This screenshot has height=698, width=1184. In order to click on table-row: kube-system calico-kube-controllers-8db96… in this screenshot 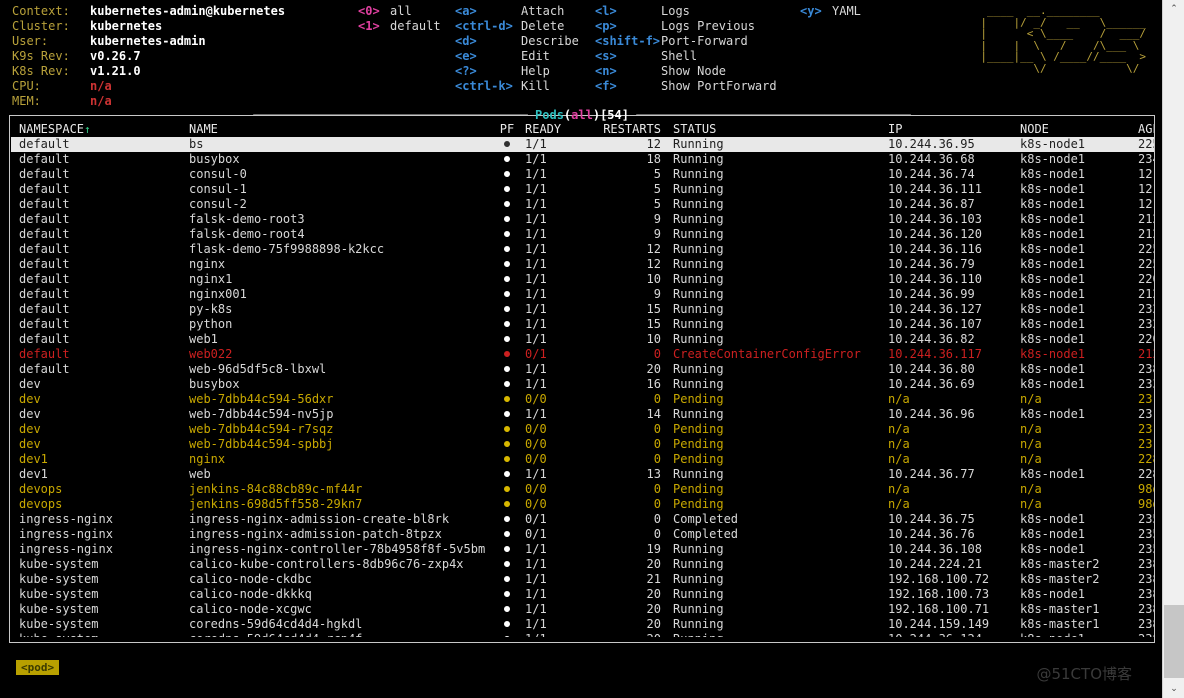, I will do `click(582, 564)`.